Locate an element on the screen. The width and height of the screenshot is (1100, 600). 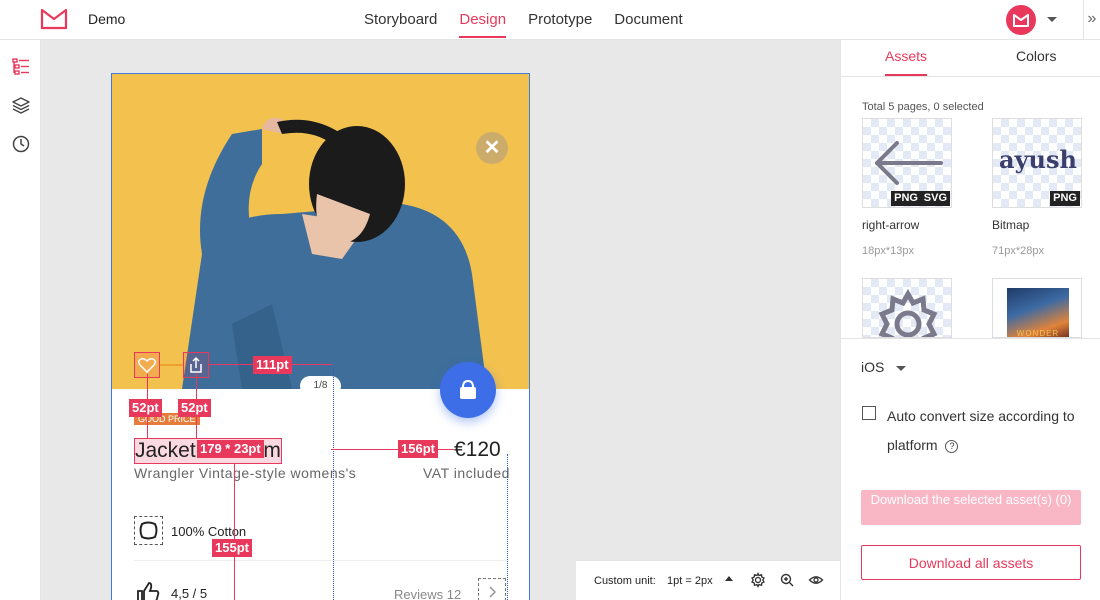
product-subtitle: Wrangler Vintage-style womens's is located at coordinates (245, 473).